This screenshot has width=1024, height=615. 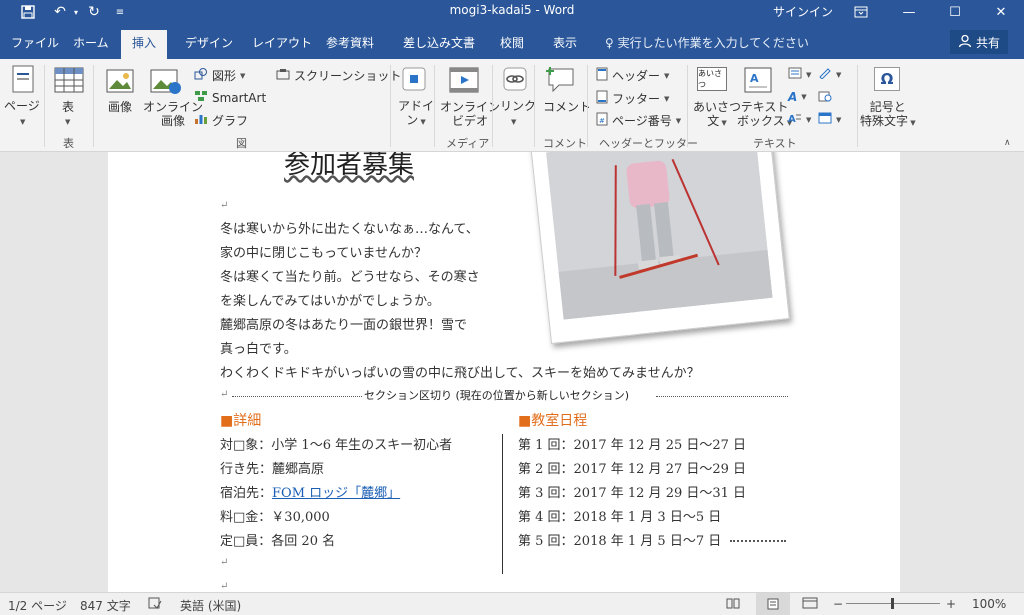 I want to click on detail-row: 宿泊先：FOM ロッジ「麓郷」, so click(x=310, y=491).